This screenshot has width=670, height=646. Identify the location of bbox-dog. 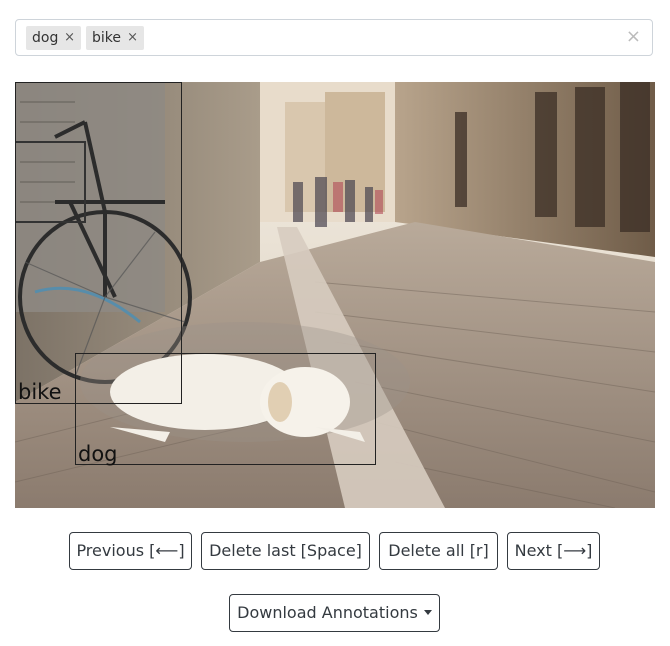
(225, 409).